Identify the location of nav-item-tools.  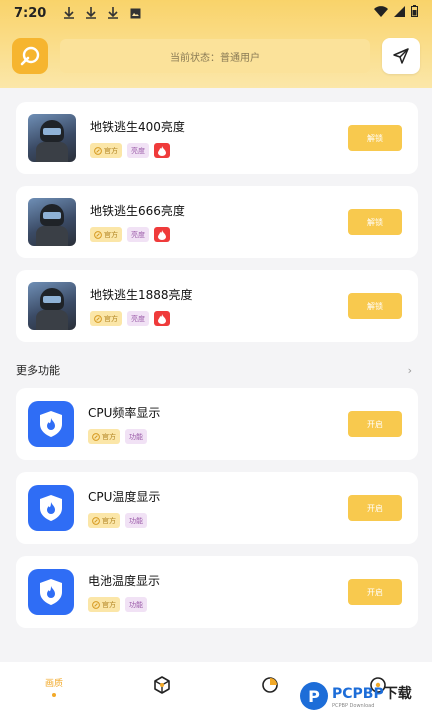
(162, 685).